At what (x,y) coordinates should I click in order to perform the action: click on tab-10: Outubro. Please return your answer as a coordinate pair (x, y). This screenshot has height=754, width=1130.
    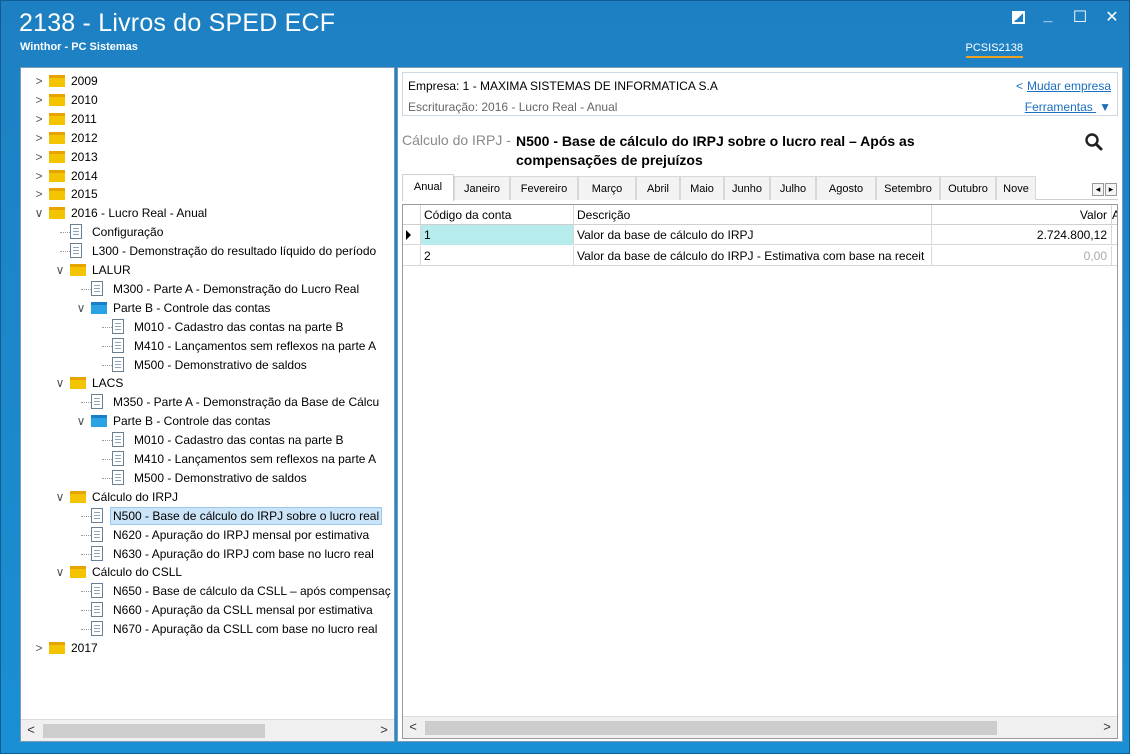
    Looking at the image, I should click on (968, 188).